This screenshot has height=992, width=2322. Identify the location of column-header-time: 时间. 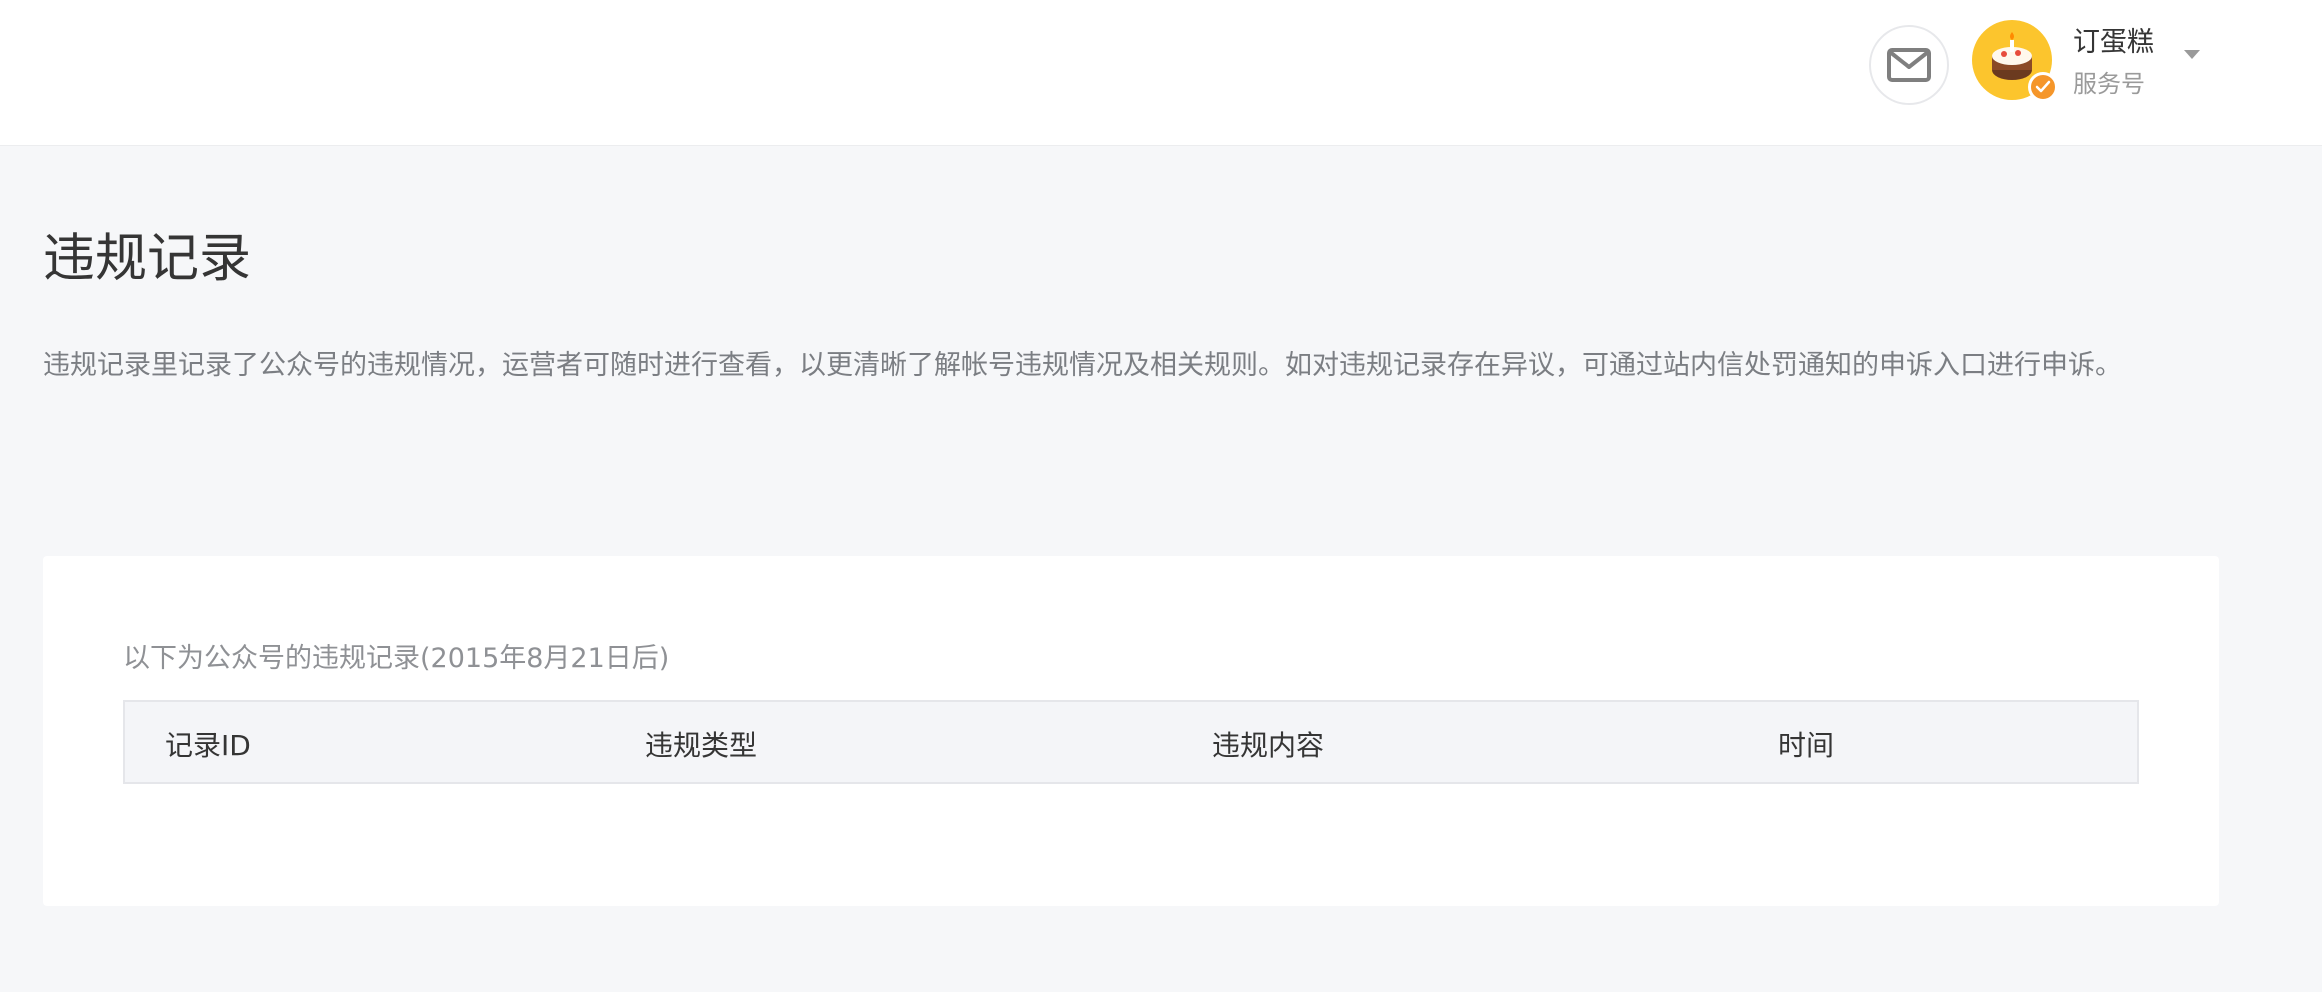
(1806, 745).